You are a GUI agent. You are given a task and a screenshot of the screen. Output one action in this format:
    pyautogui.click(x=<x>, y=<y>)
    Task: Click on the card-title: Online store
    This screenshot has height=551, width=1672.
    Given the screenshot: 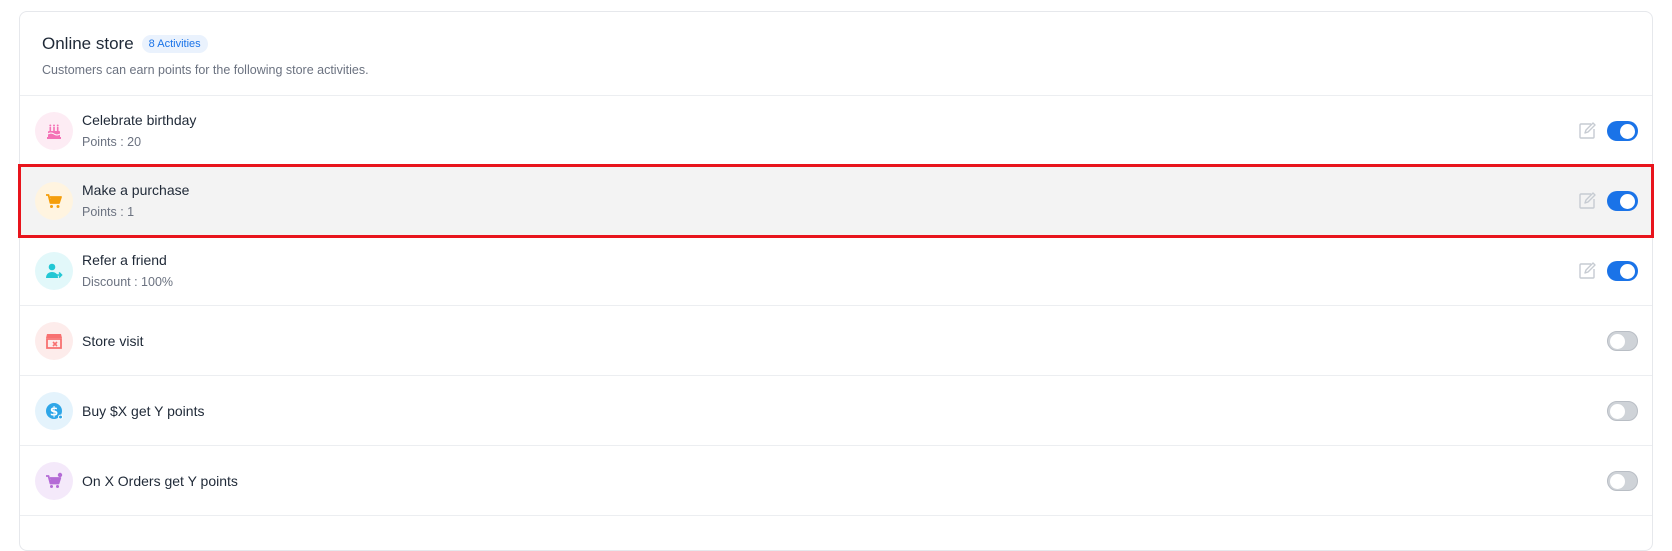 What is the action you would take?
    pyautogui.click(x=88, y=43)
    